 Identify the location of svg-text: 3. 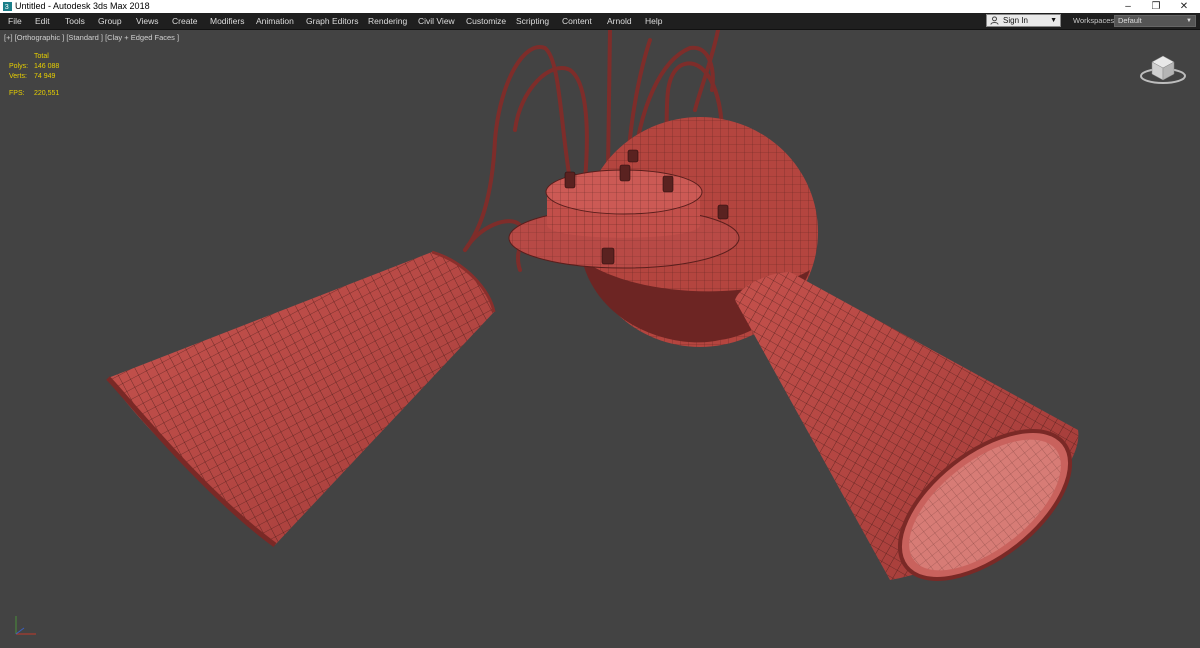
(7, 6).